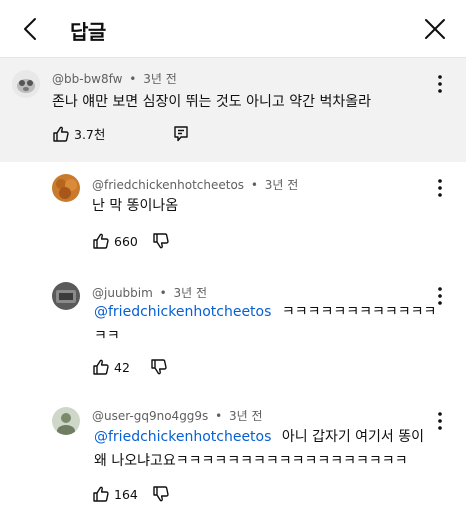  I want to click on comment-actions: 42, so click(130, 367).